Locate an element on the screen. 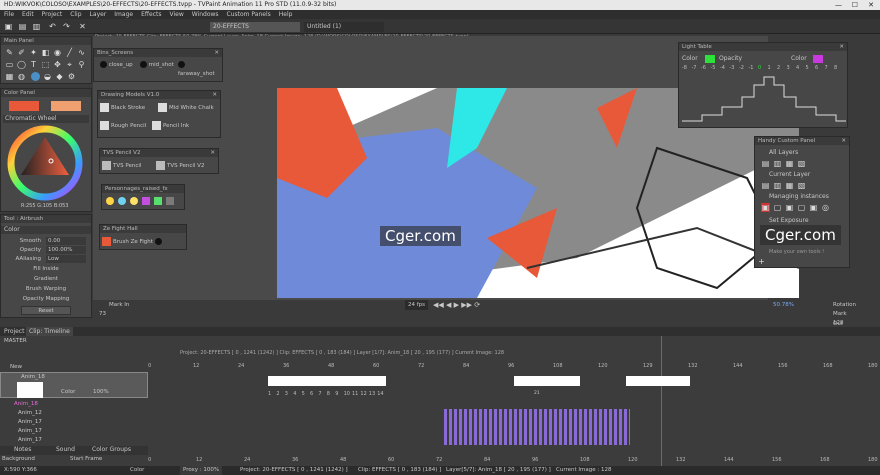  undo-icon: ↶ is located at coordinates (52, 26).